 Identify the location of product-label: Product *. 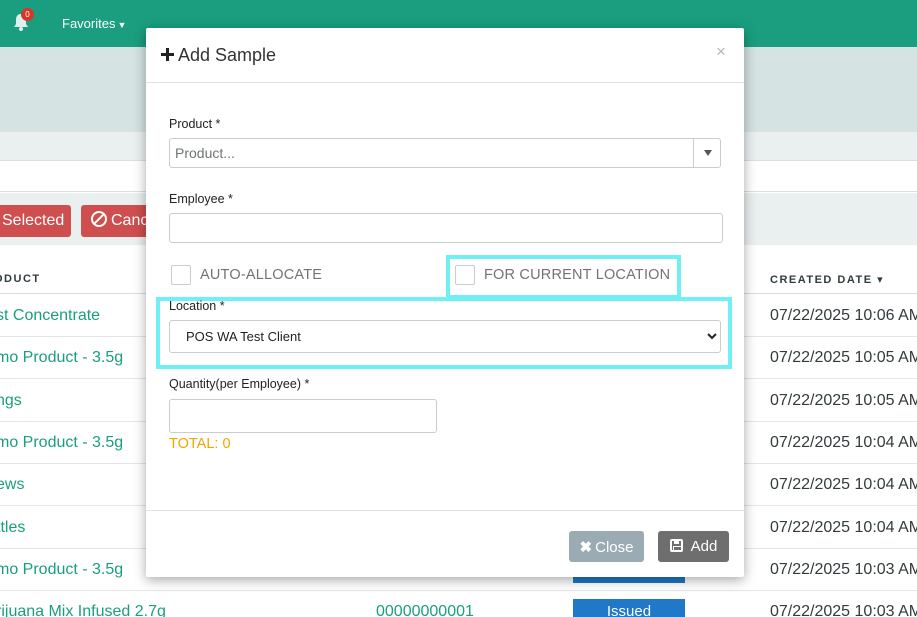
(195, 124).